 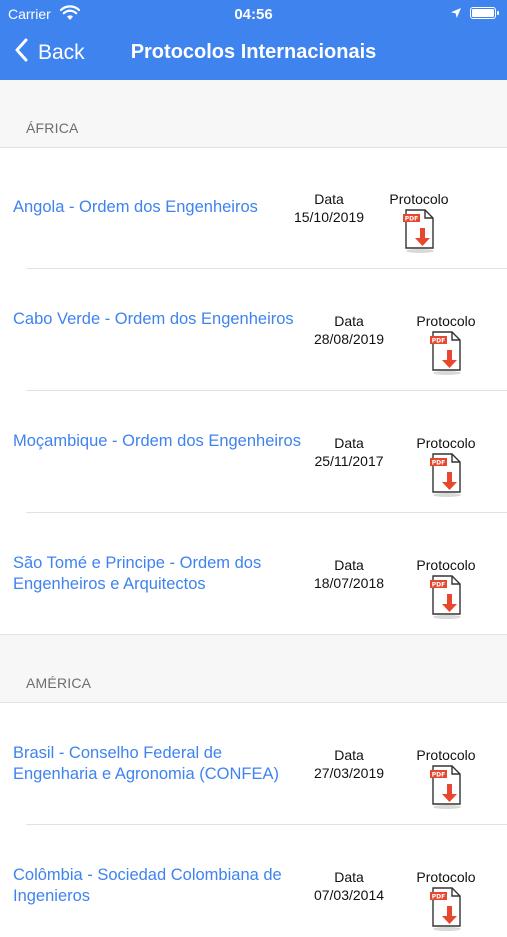 What do you see at coordinates (329, 217) in the screenshot?
I see `date-value: 15/10/2019` at bounding box center [329, 217].